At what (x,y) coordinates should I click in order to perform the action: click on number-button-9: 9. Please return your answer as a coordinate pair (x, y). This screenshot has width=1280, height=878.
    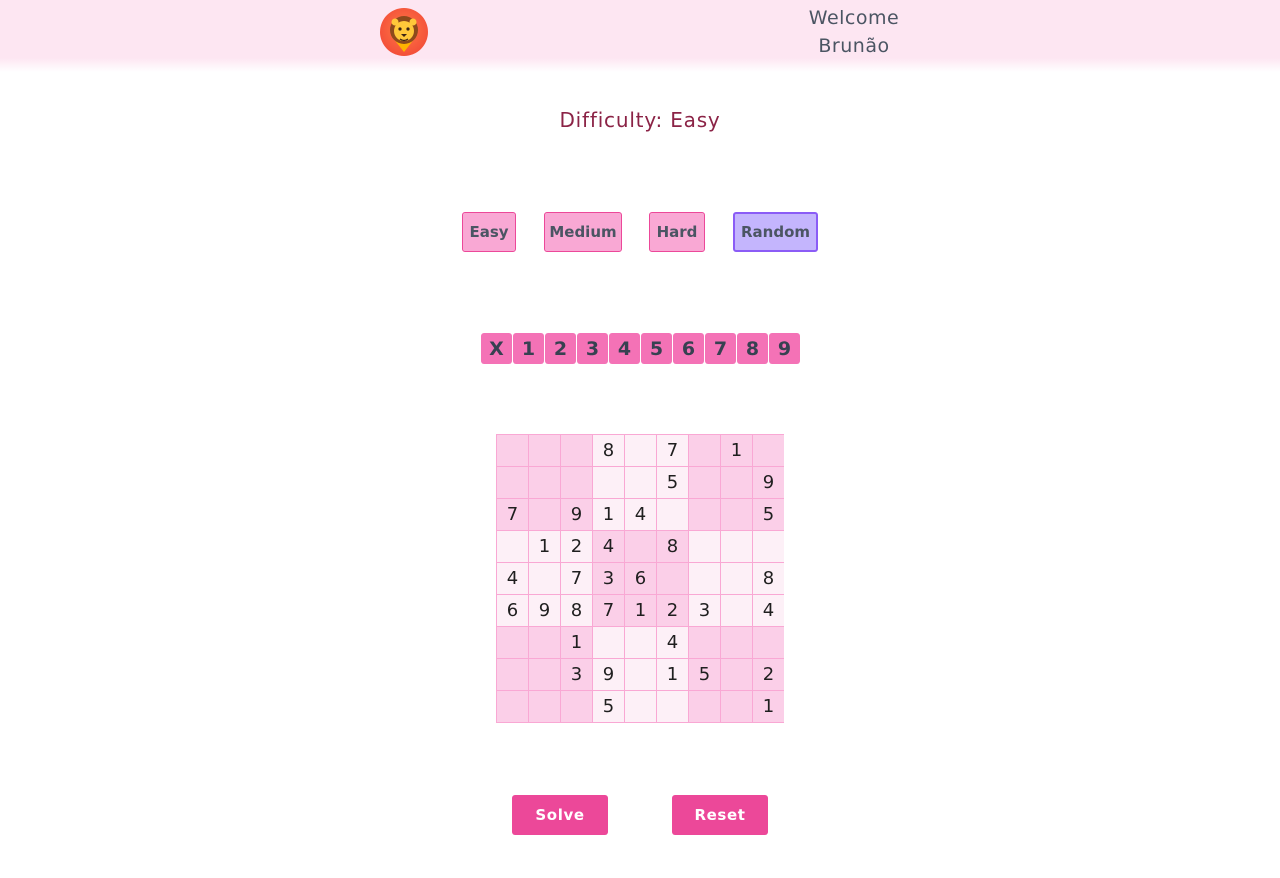
    Looking at the image, I should click on (784, 348).